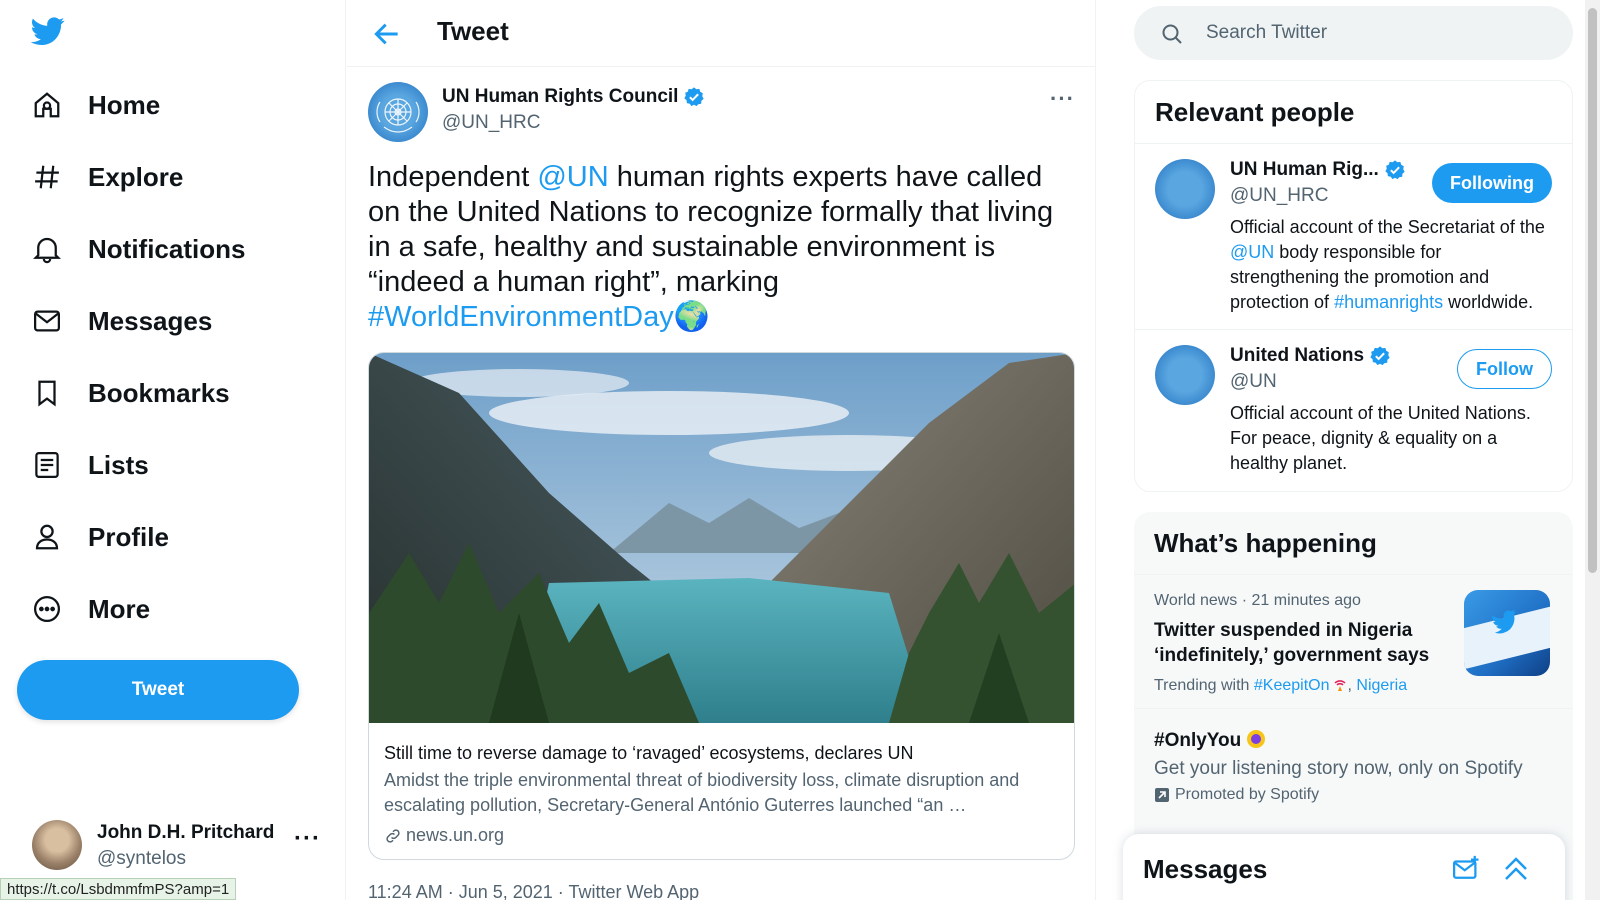  Describe the element at coordinates (1279, 196) in the screenshot. I see `person-handle: @UN_HRC` at that location.